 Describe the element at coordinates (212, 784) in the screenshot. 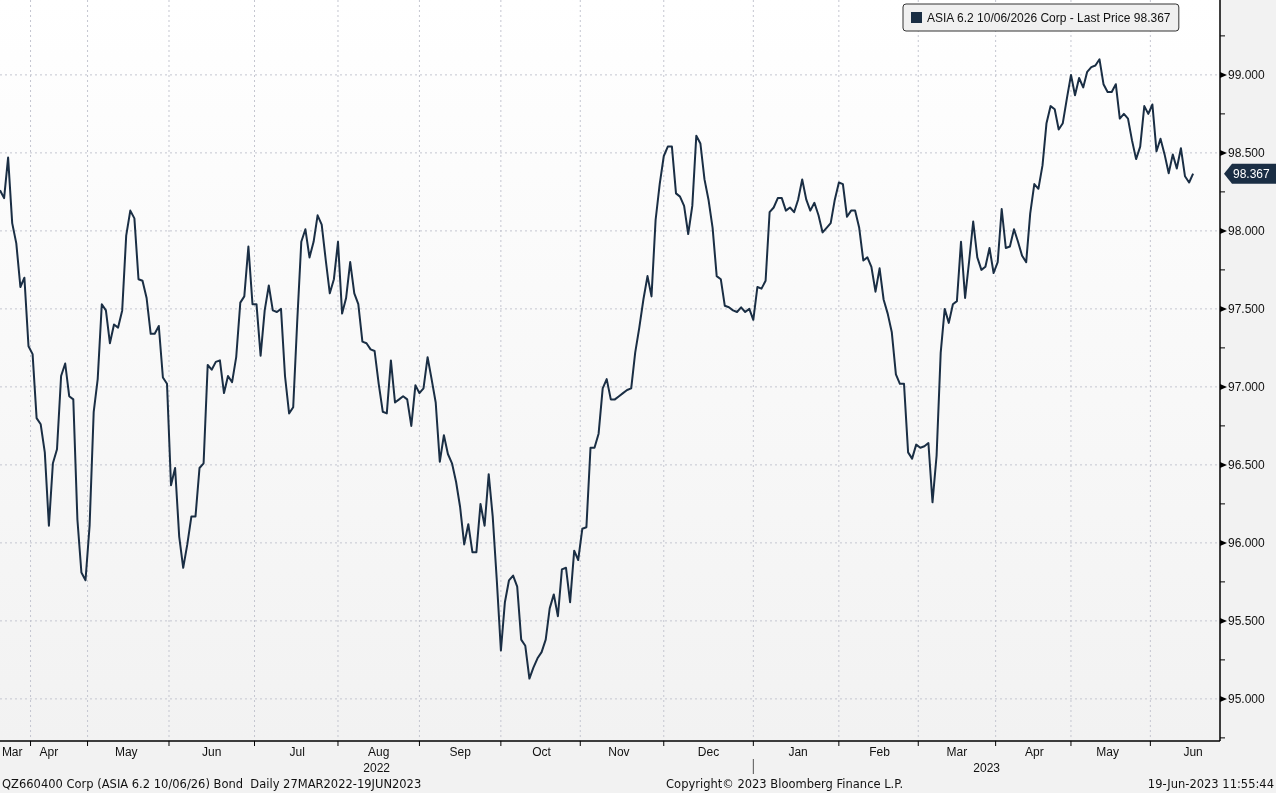

I see `security-description: QZ660400 Corp (ASIA 6.2 10/06/26) Bond Daily 27MAR2022-19JUN2023` at that location.